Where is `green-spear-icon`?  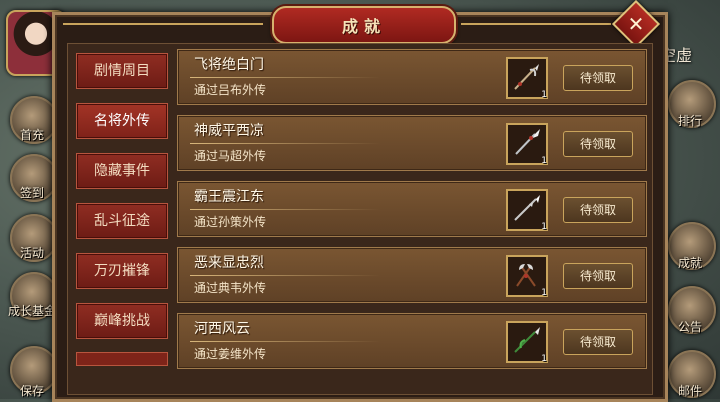
green-spear-icon is located at coordinates (527, 340).